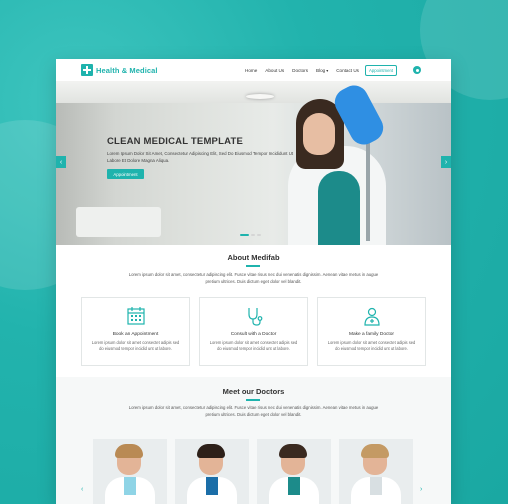 This screenshot has height=504, width=508. What do you see at coordinates (339, 208) in the screenshot?
I see `hero-image-doctor-scrubs` at bounding box center [339, 208].